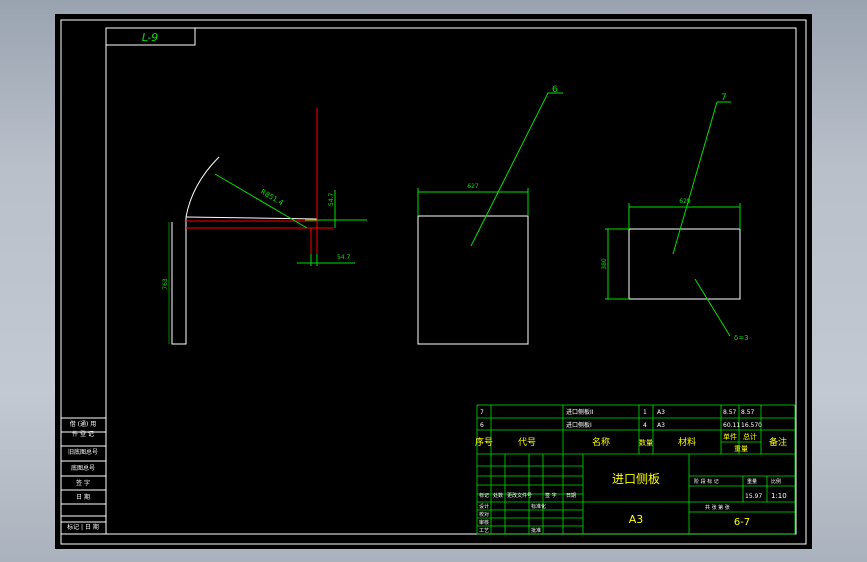 Image resolution: width=867 pixels, height=562 pixels. What do you see at coordinates (83, 468) in the screenshot?
I see `side-row-3: 底图总号` at bounding box center [83, 468].